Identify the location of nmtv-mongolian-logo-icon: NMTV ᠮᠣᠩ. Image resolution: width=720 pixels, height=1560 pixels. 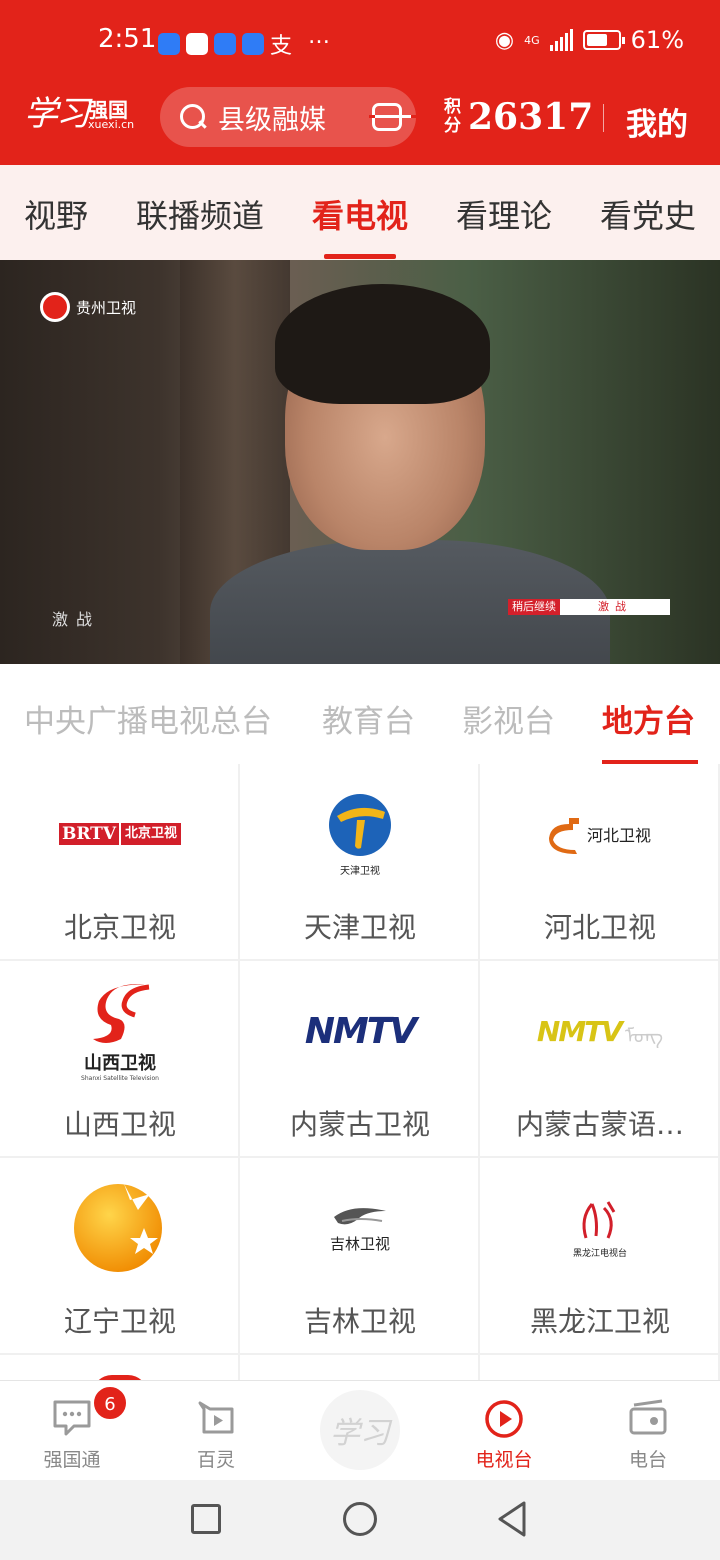
(600, 1031).